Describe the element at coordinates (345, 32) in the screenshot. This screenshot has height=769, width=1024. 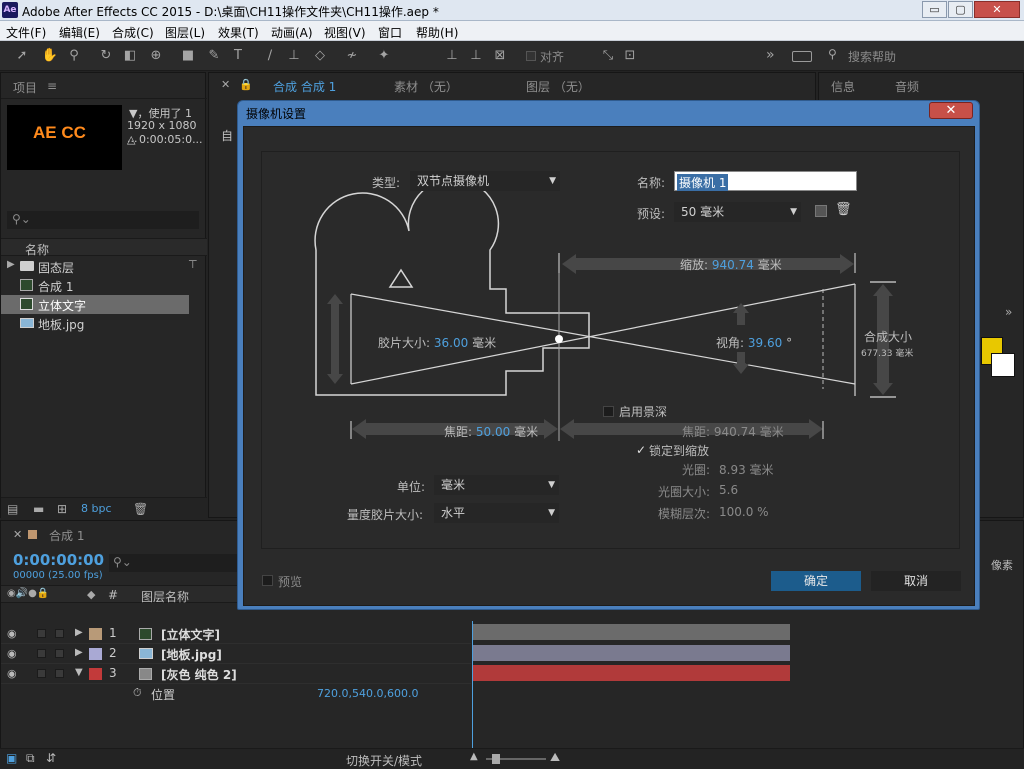
I see `menu-view: 视图(V)` at that location.